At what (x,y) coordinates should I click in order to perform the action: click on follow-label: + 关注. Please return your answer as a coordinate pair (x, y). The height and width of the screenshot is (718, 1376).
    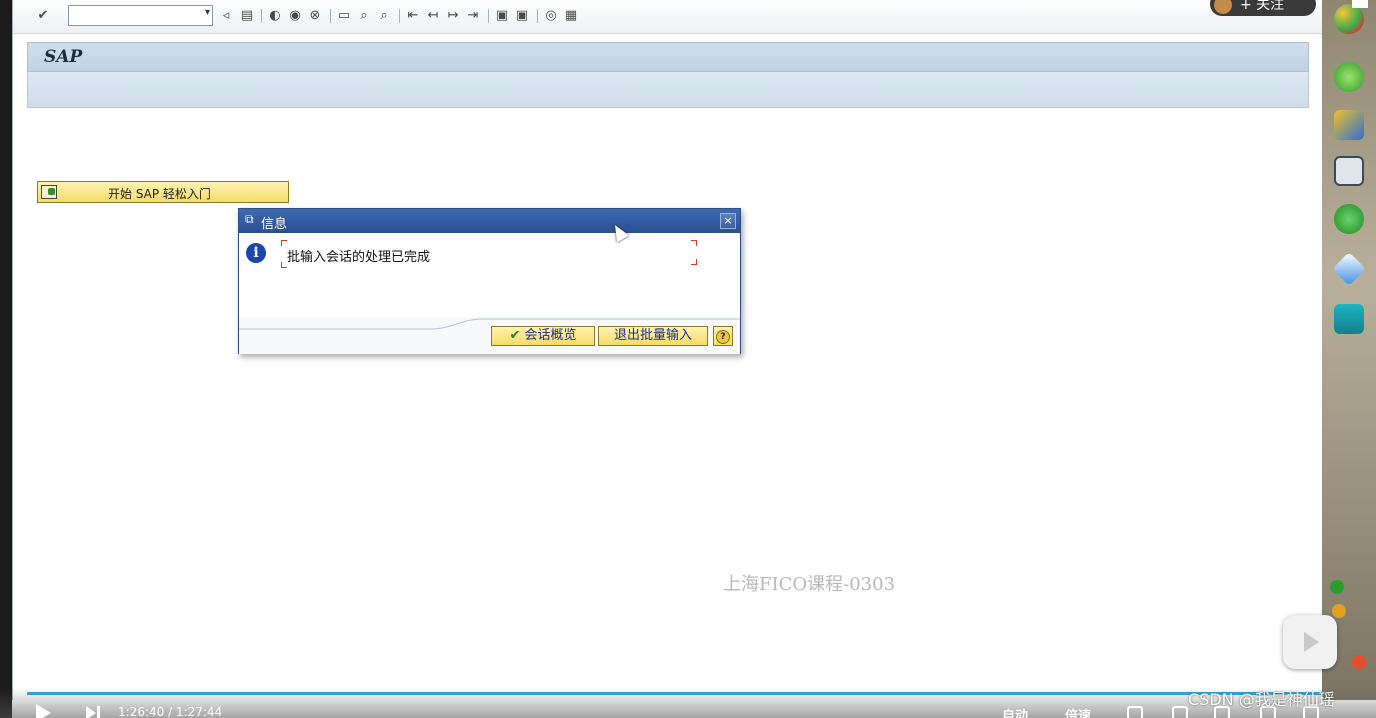
    Looking at the image, I should click on (1262, 6).